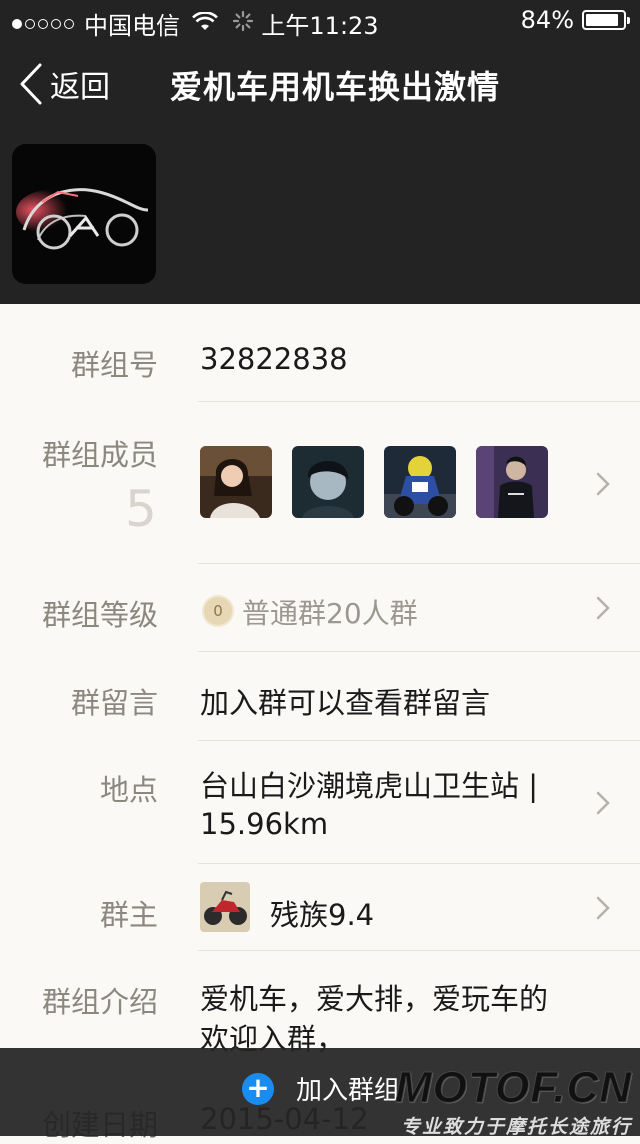 The width and height of the screenshot is (640, 1144). I want to click on watermark-logo: MOTOF.CN 专业致力于摩托长途旅行, so click(513, 1101).